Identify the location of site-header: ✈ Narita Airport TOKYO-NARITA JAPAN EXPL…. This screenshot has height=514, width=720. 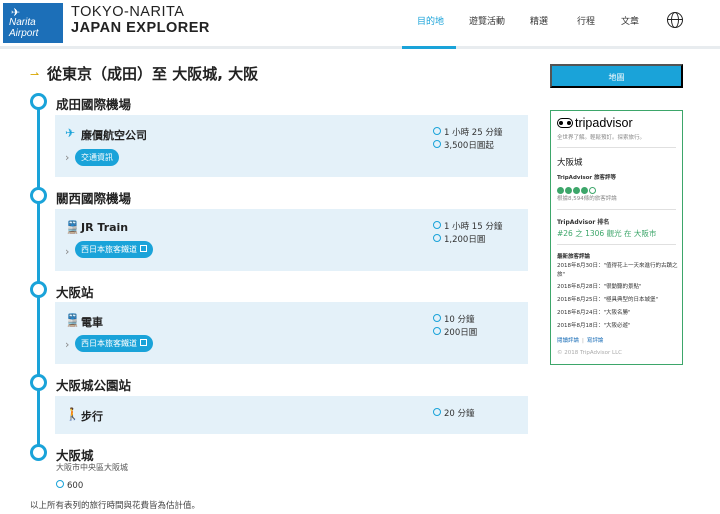
(360, 23).